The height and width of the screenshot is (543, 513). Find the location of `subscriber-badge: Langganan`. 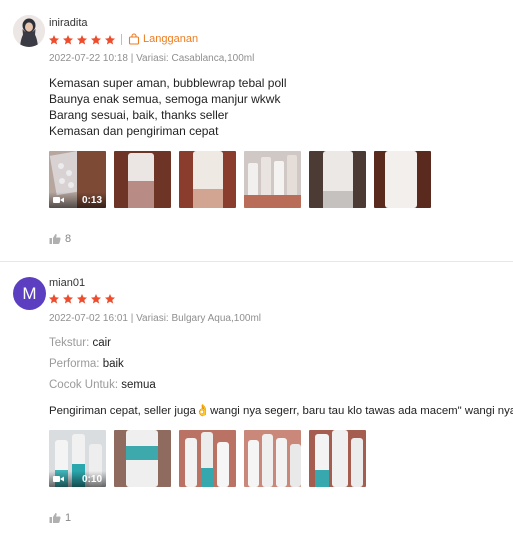

subscriber-badge: Langganan is located at coordinates (163, 39).